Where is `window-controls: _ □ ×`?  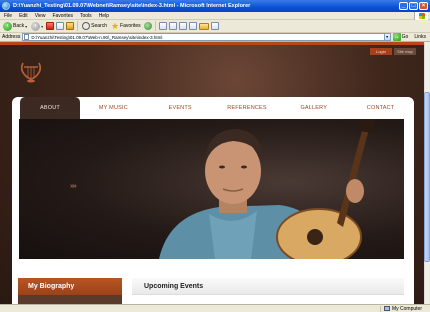 window-controls: _ □ × is located at coordinates (413, 6).